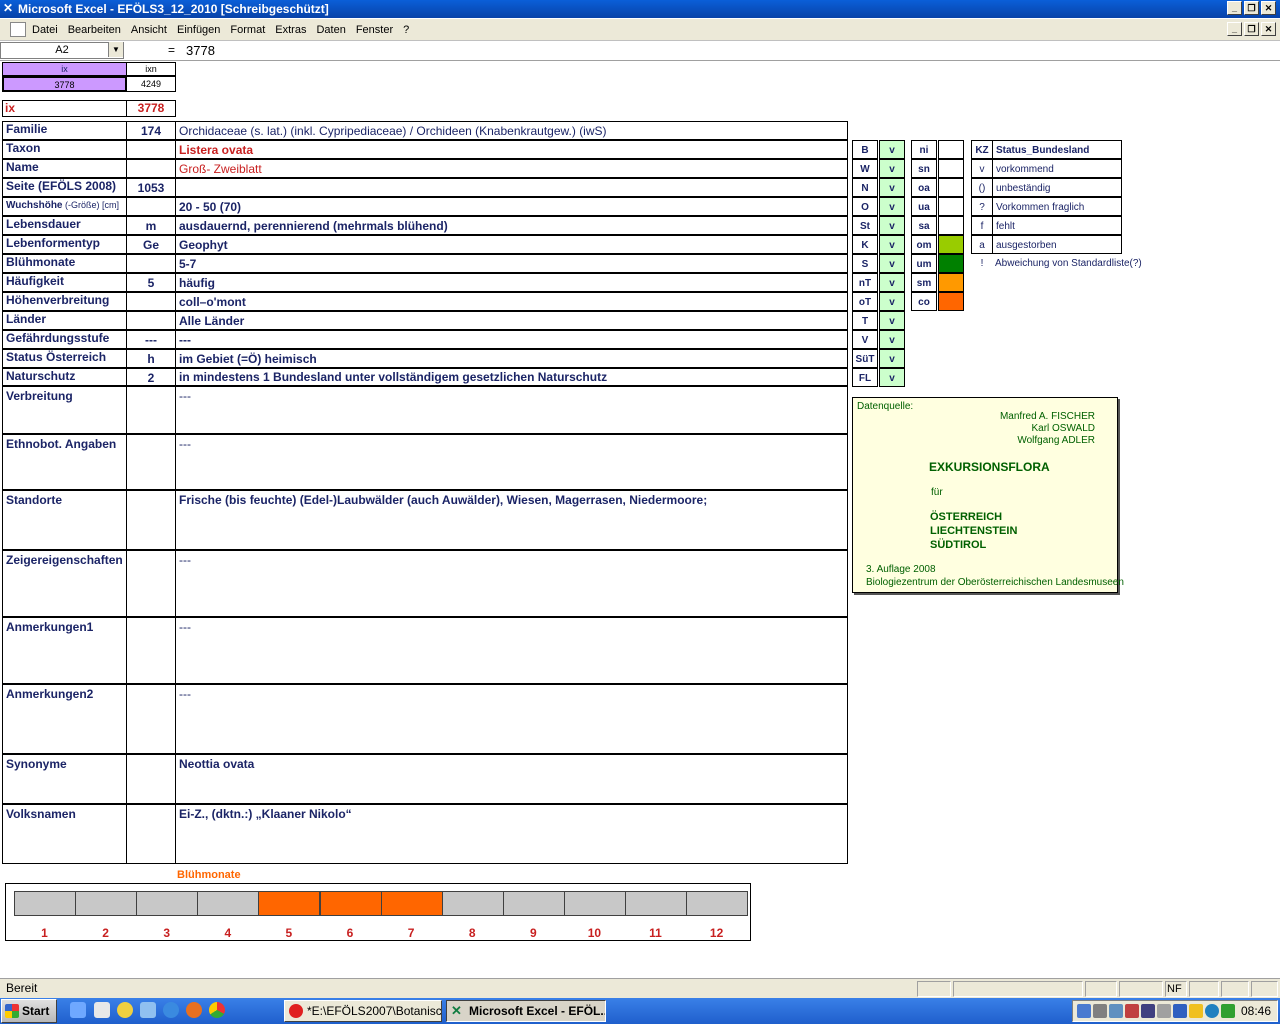  Describe the element at coordinates (406, 30) in the screenshot. I see `menu-help: ?` at that location.